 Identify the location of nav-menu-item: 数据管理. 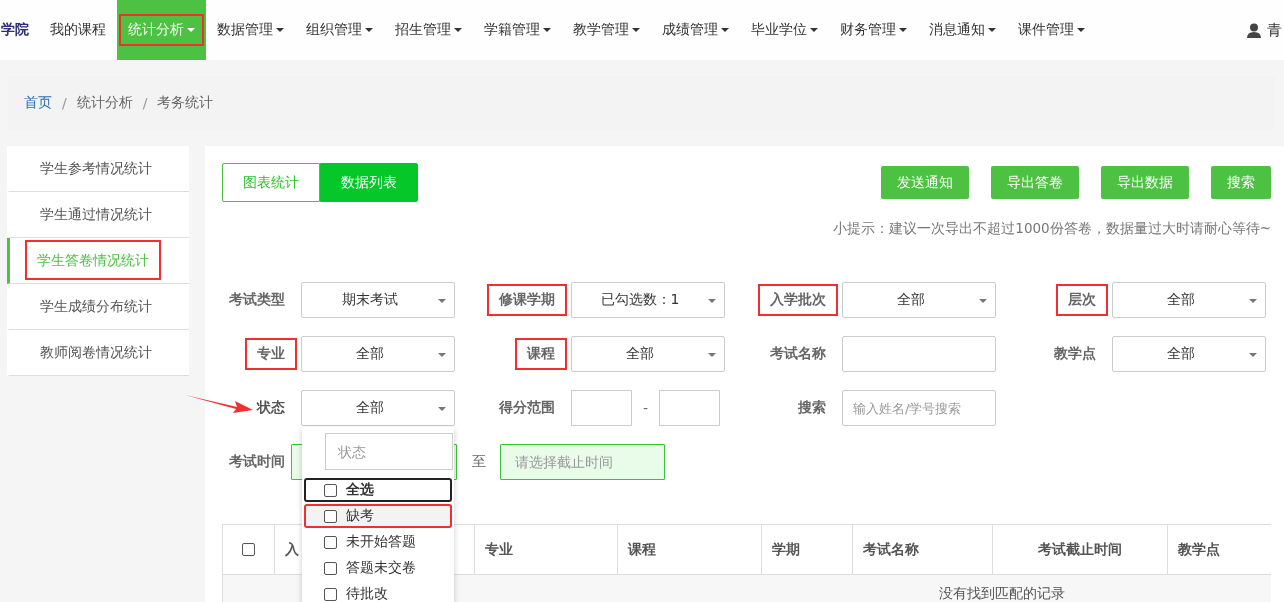
(250, 30).